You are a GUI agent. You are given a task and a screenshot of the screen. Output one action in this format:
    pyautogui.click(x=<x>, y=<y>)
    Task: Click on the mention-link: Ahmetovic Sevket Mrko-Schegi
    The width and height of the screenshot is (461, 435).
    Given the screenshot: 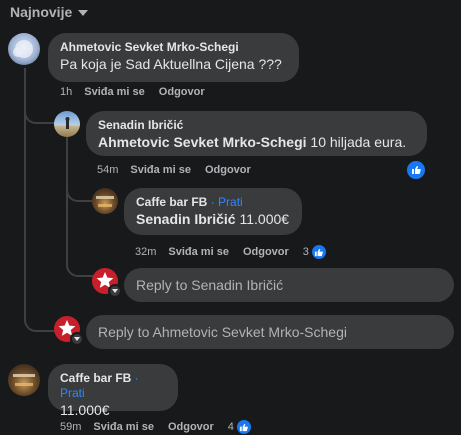 What is the action you would take?
    pyautogui.click(x=202, y=142)
    